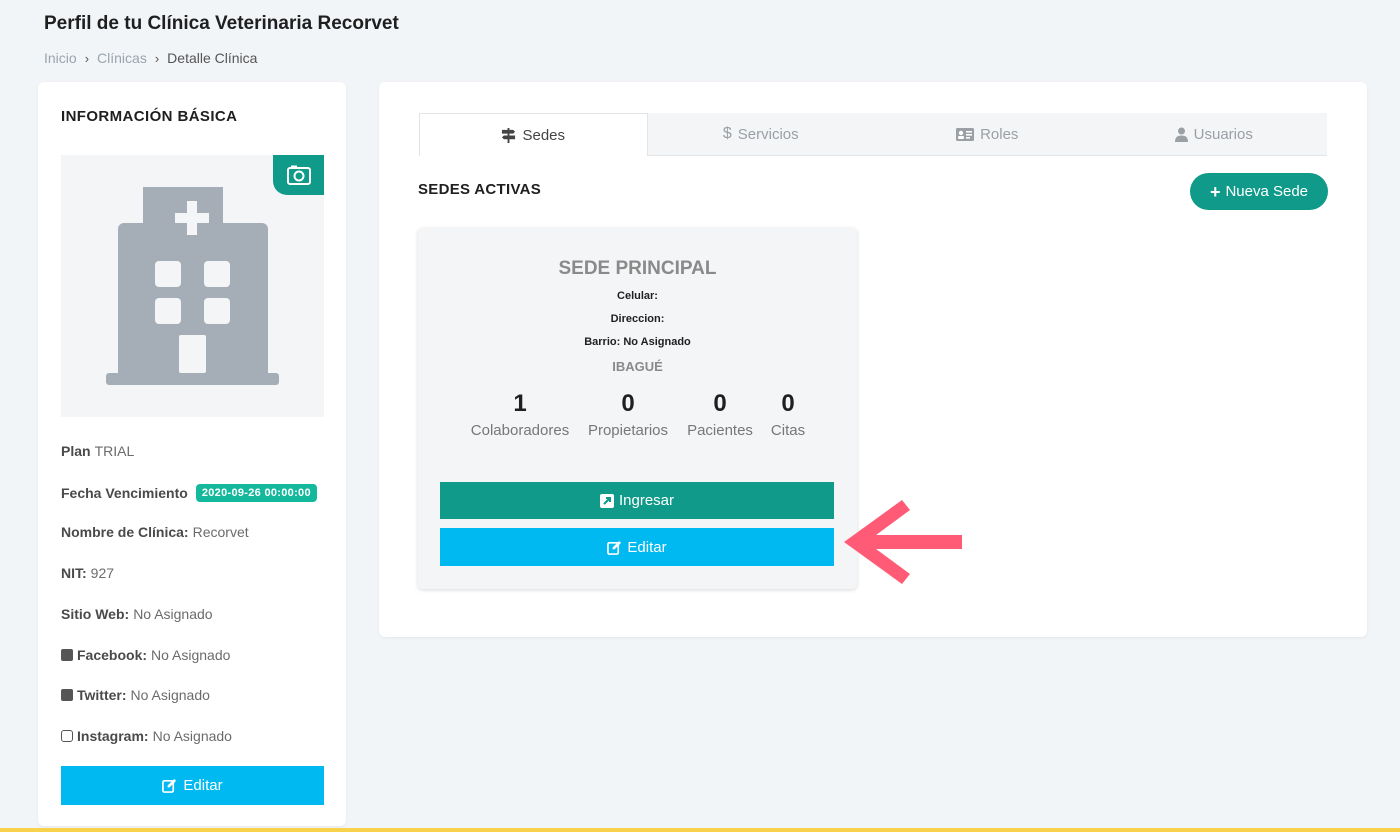 This screenshot has width=1400, height=832. What do you see at coordinates (191, 655) in the screenshot?
I see `facebook-value: No Asignado` at bounding box center [191, 655].